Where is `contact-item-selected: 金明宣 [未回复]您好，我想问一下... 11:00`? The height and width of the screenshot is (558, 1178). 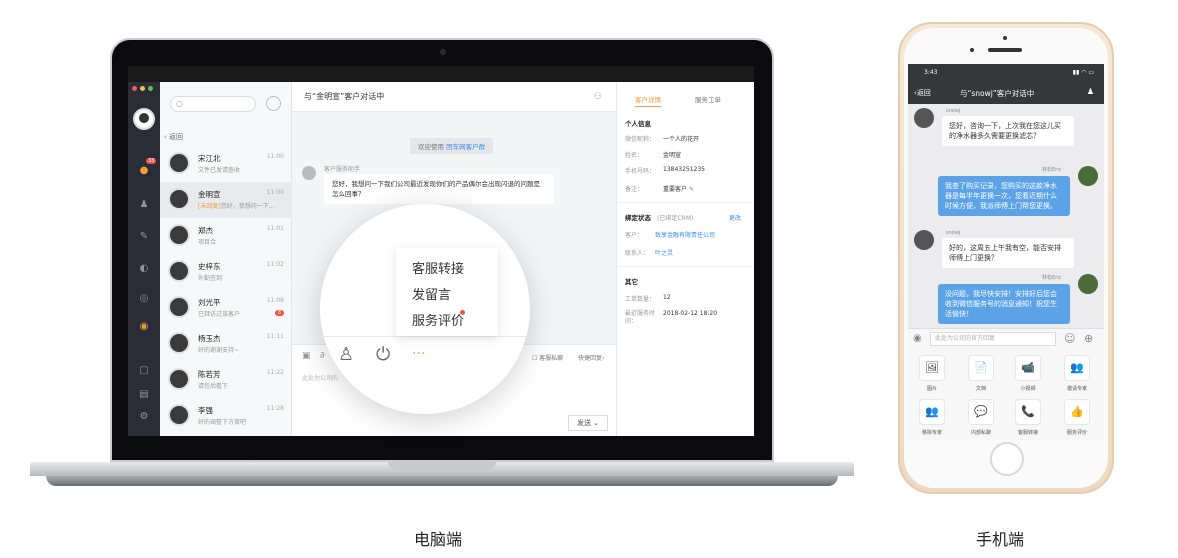
contact-item-selected: 金明宣 [未回复]您好，我想问一下... 11:00 is located at coordinates (226, 200).